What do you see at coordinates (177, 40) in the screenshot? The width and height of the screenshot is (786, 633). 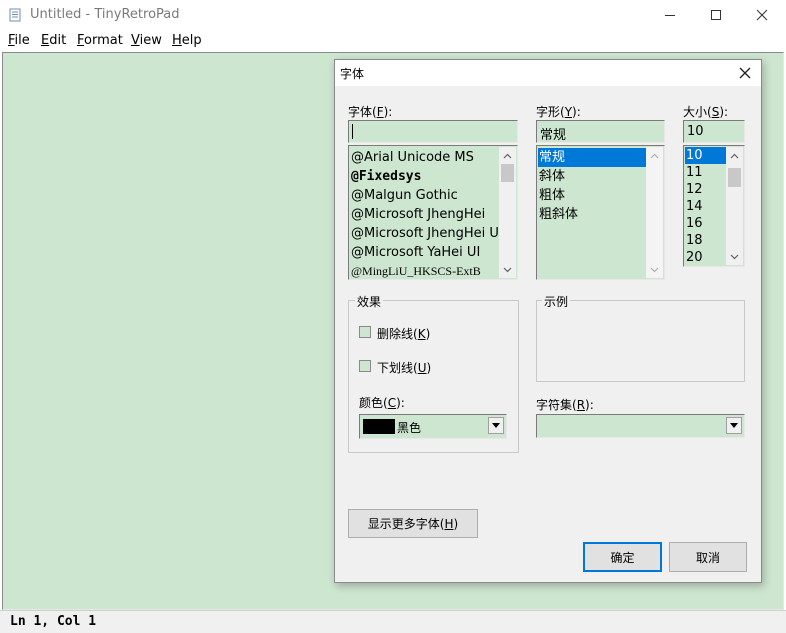 I see `menu-help-accel: H` at bounding box center [177, 40].